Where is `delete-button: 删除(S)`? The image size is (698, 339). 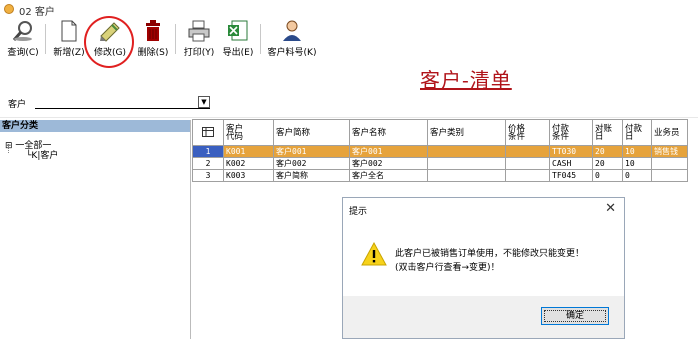
delete-button: 删除(S) is located at coordinates (153, 39).